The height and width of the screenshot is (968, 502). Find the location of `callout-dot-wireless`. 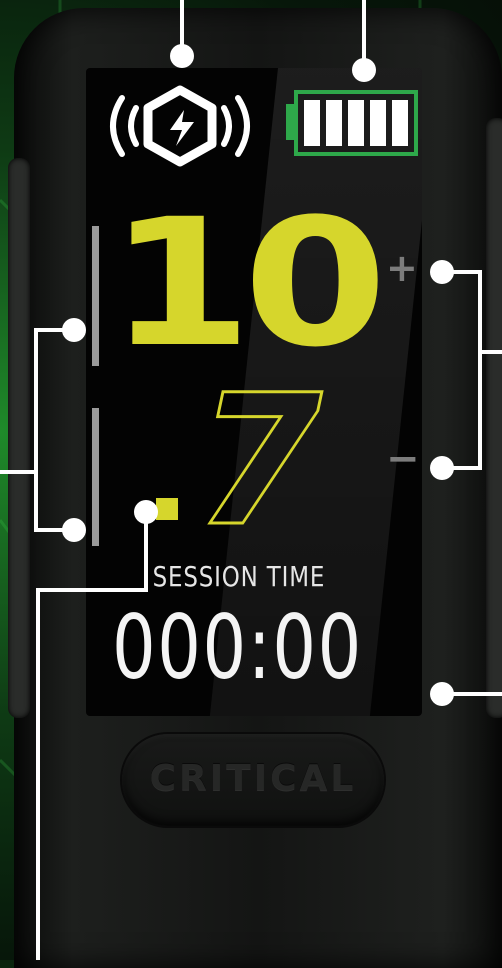

callout-dot-wireless is located at coordinates (182, 56).